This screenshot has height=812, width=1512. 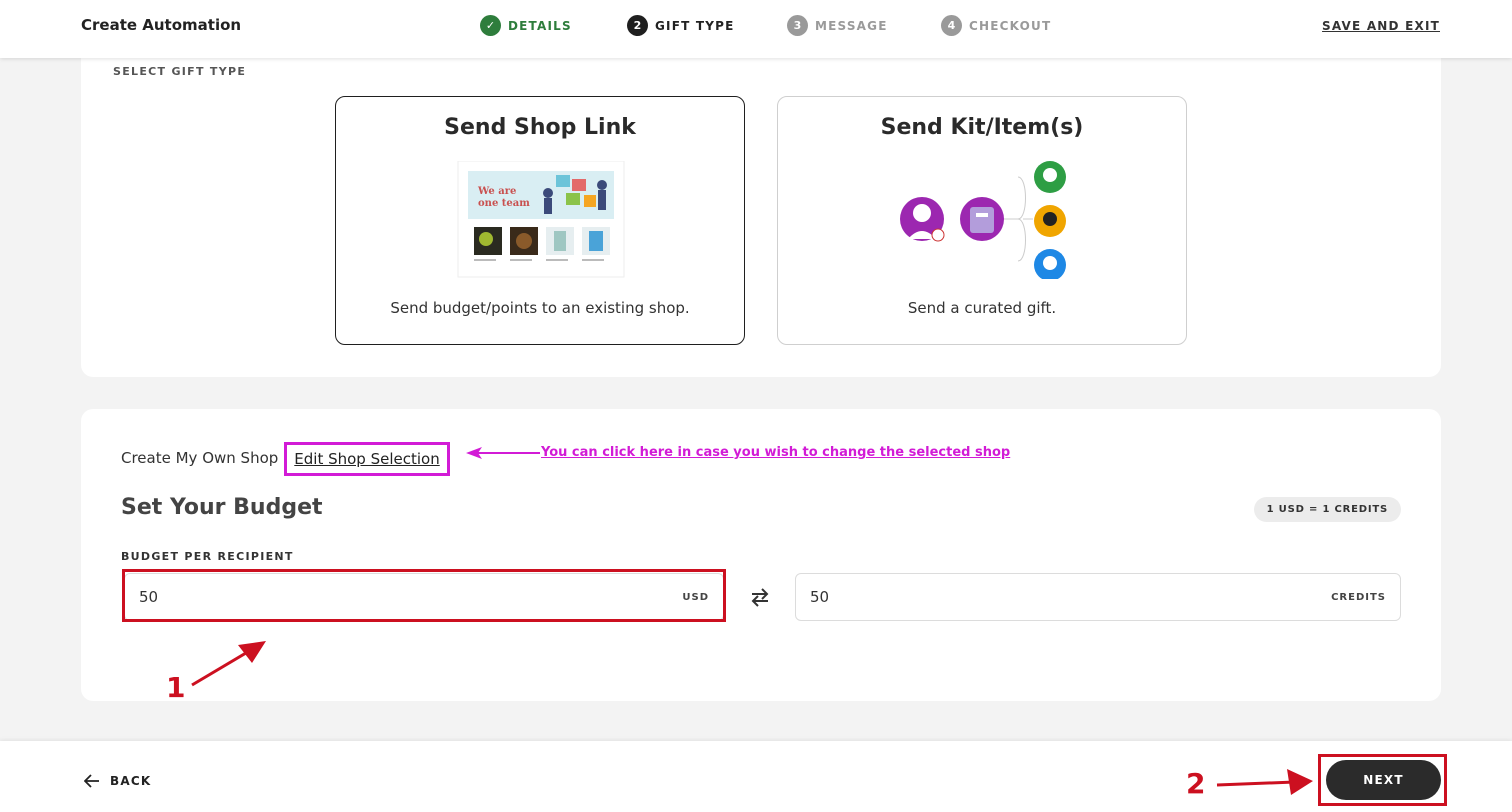 I want to click on option-title: Send Kit/Item(s), so click(x=982, y=127).